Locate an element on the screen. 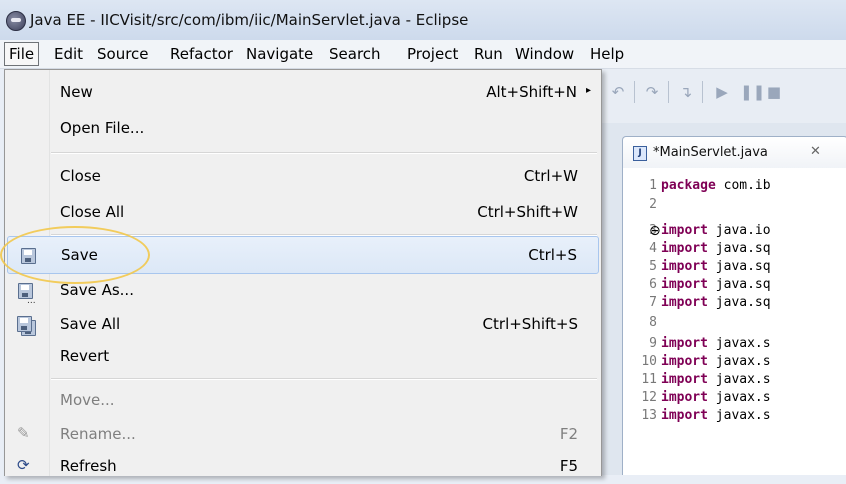  highlight-annotation-ring is located at coordinates (75, 255).